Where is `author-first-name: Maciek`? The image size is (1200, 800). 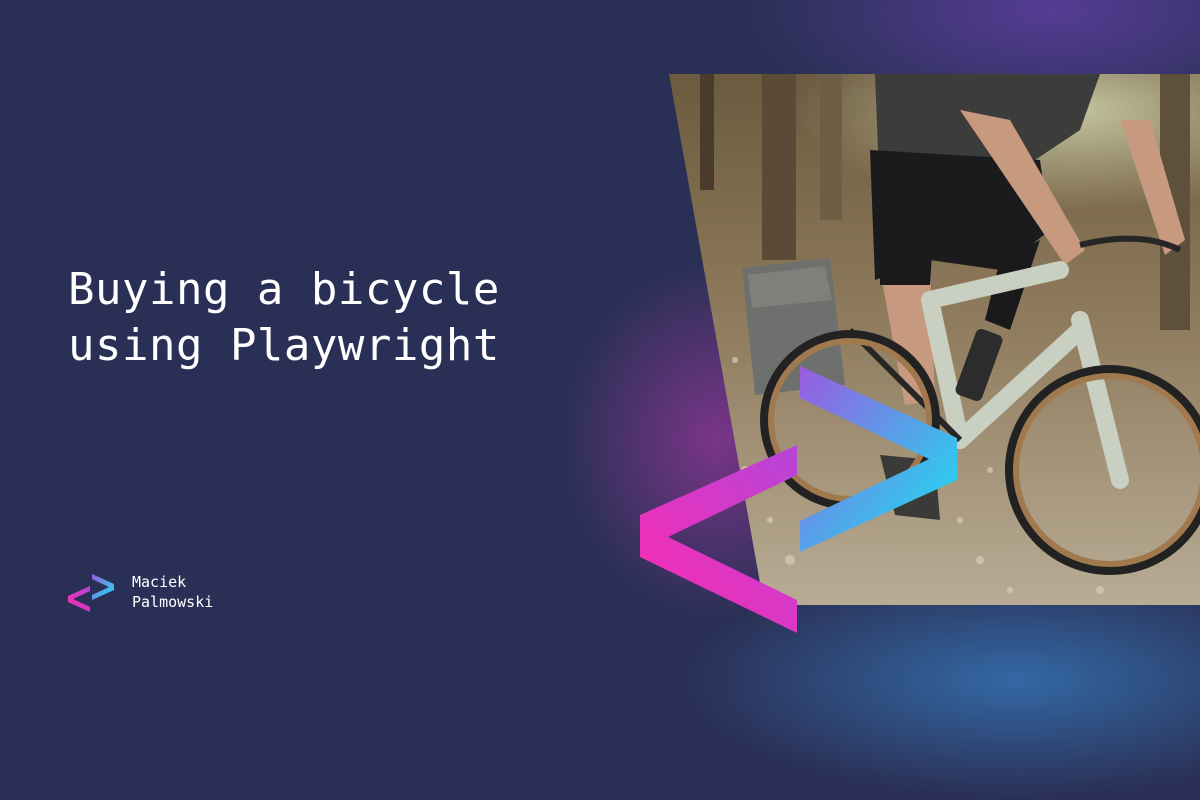
author-first-name: Maciek is located at coordinates (159, 582).